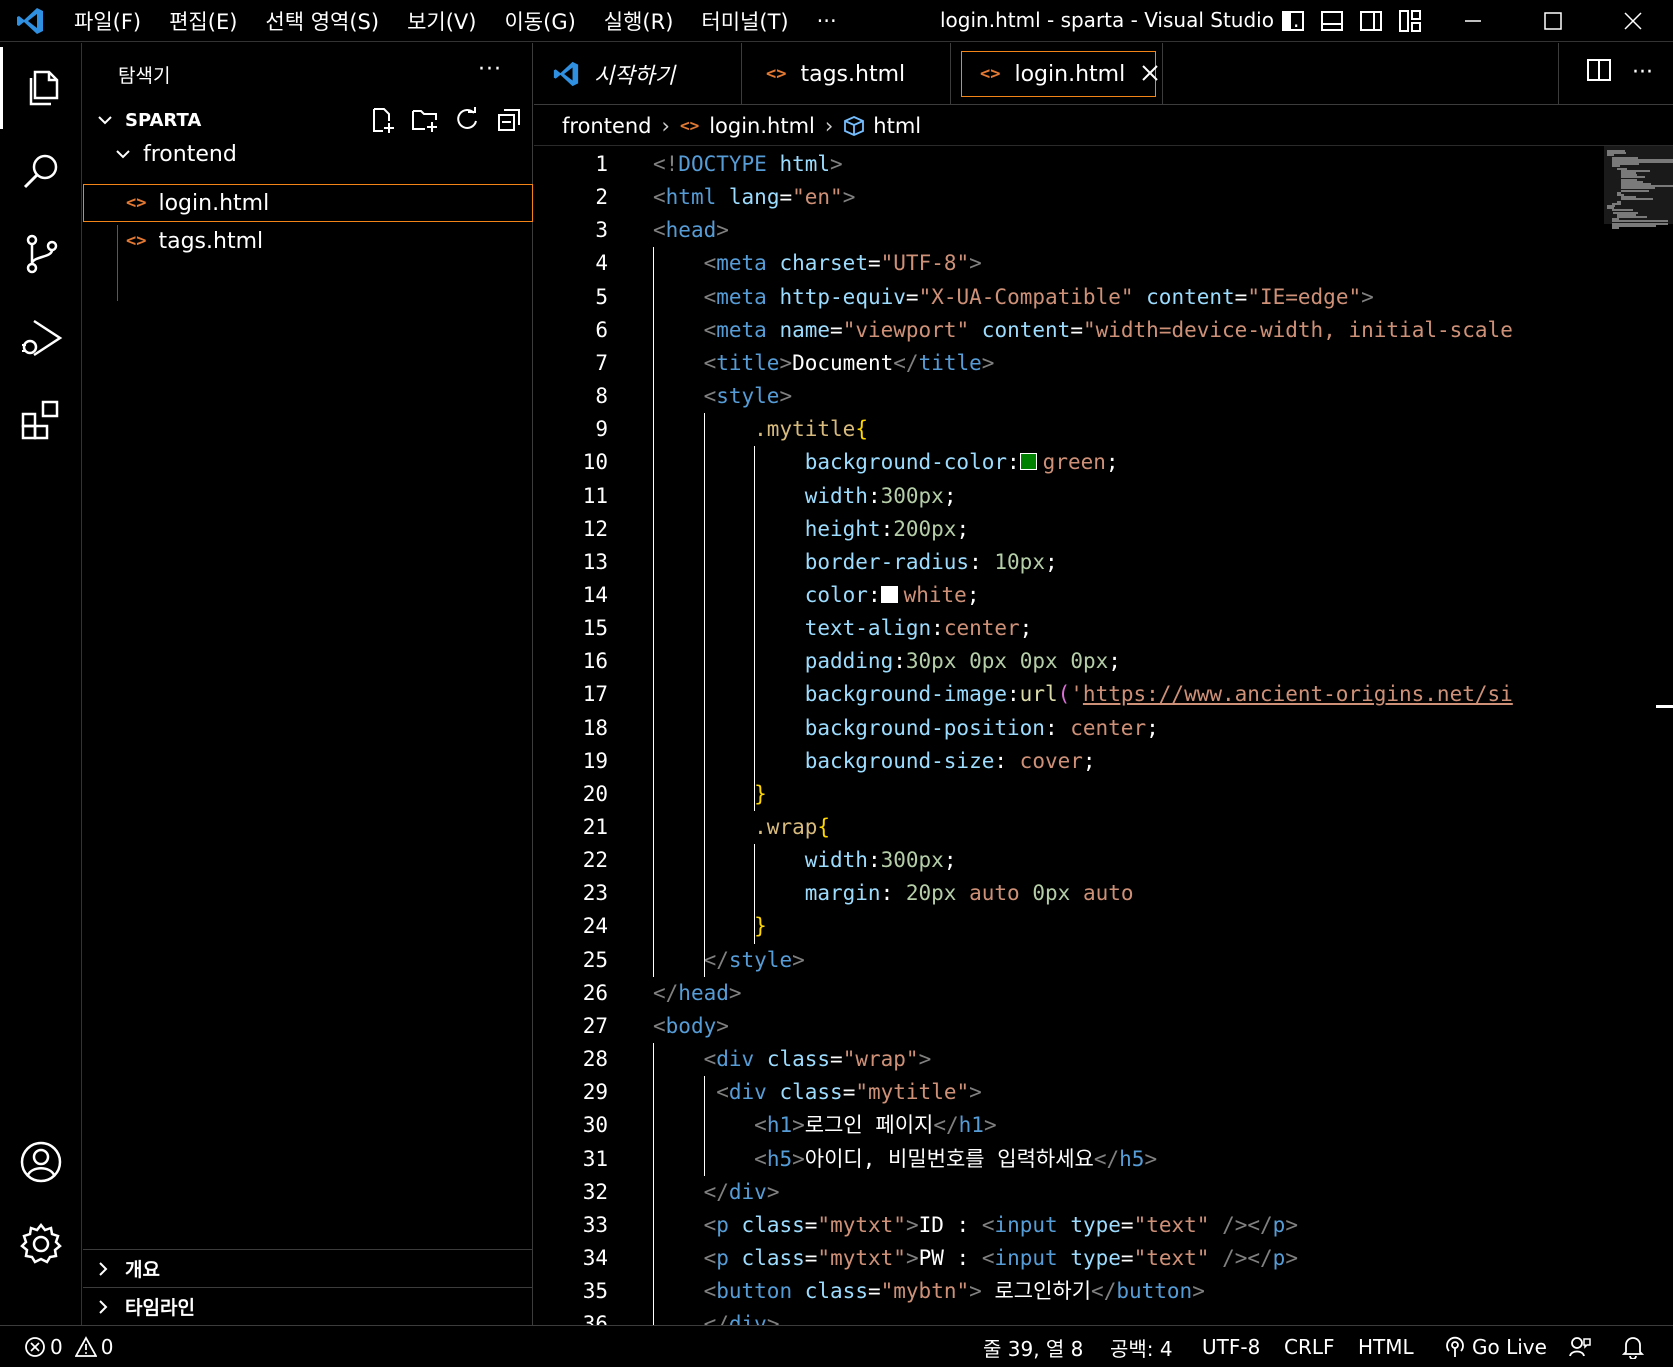 The width and height of the screenshot is (1673, 1367). Describe the element at coordinates (1049, 263) in the screenshot. I see `code-line: 4 <meta charset="UTF-8">` at that location.